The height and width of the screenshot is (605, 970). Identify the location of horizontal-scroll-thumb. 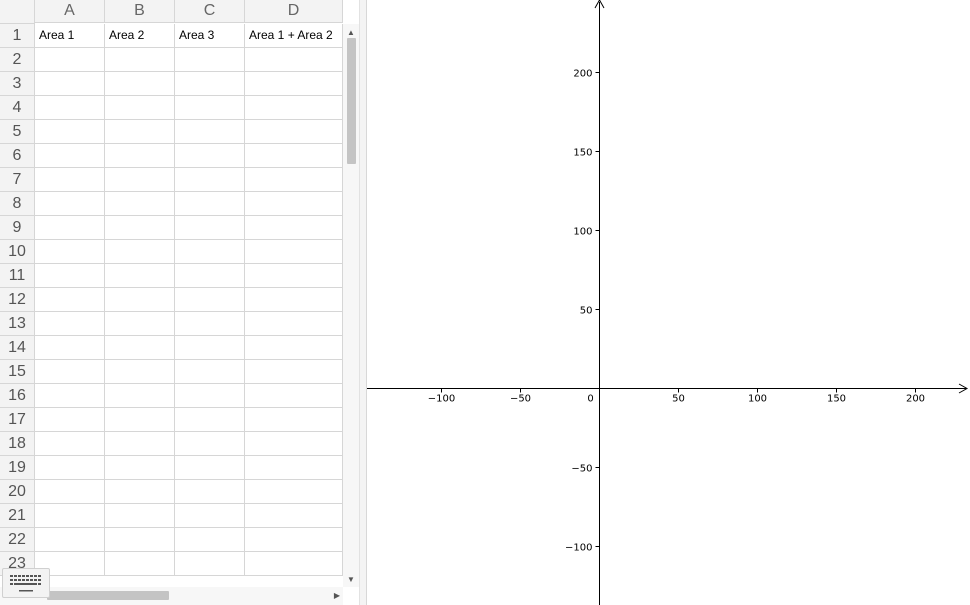
(108, 595).